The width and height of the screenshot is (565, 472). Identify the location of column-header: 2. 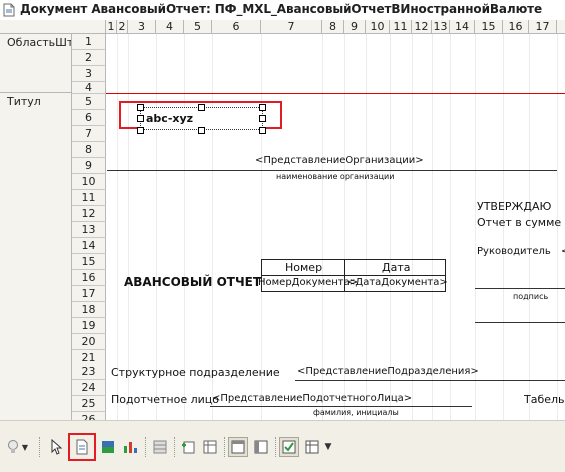
(122, 27).